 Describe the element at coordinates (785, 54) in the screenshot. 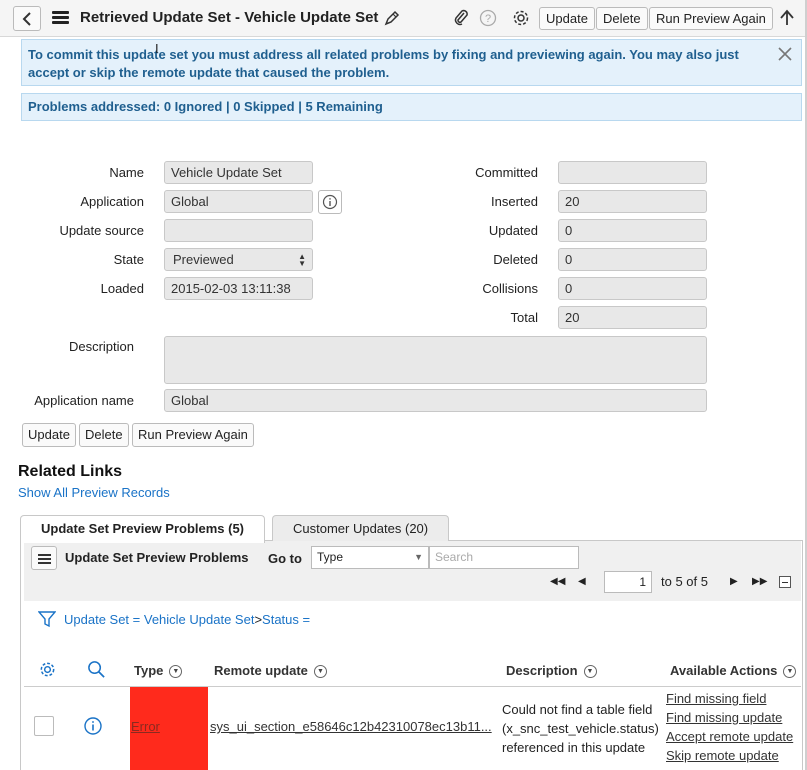

I see `close-icon` at that location.